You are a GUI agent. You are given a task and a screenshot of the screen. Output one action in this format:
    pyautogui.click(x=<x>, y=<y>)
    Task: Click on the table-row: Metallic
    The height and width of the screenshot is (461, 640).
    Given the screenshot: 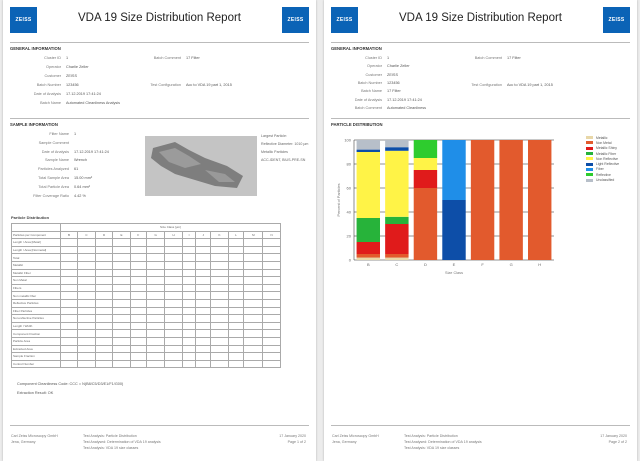 What is the action you would take?
    pyautogui.click(x=146, y=265)
    